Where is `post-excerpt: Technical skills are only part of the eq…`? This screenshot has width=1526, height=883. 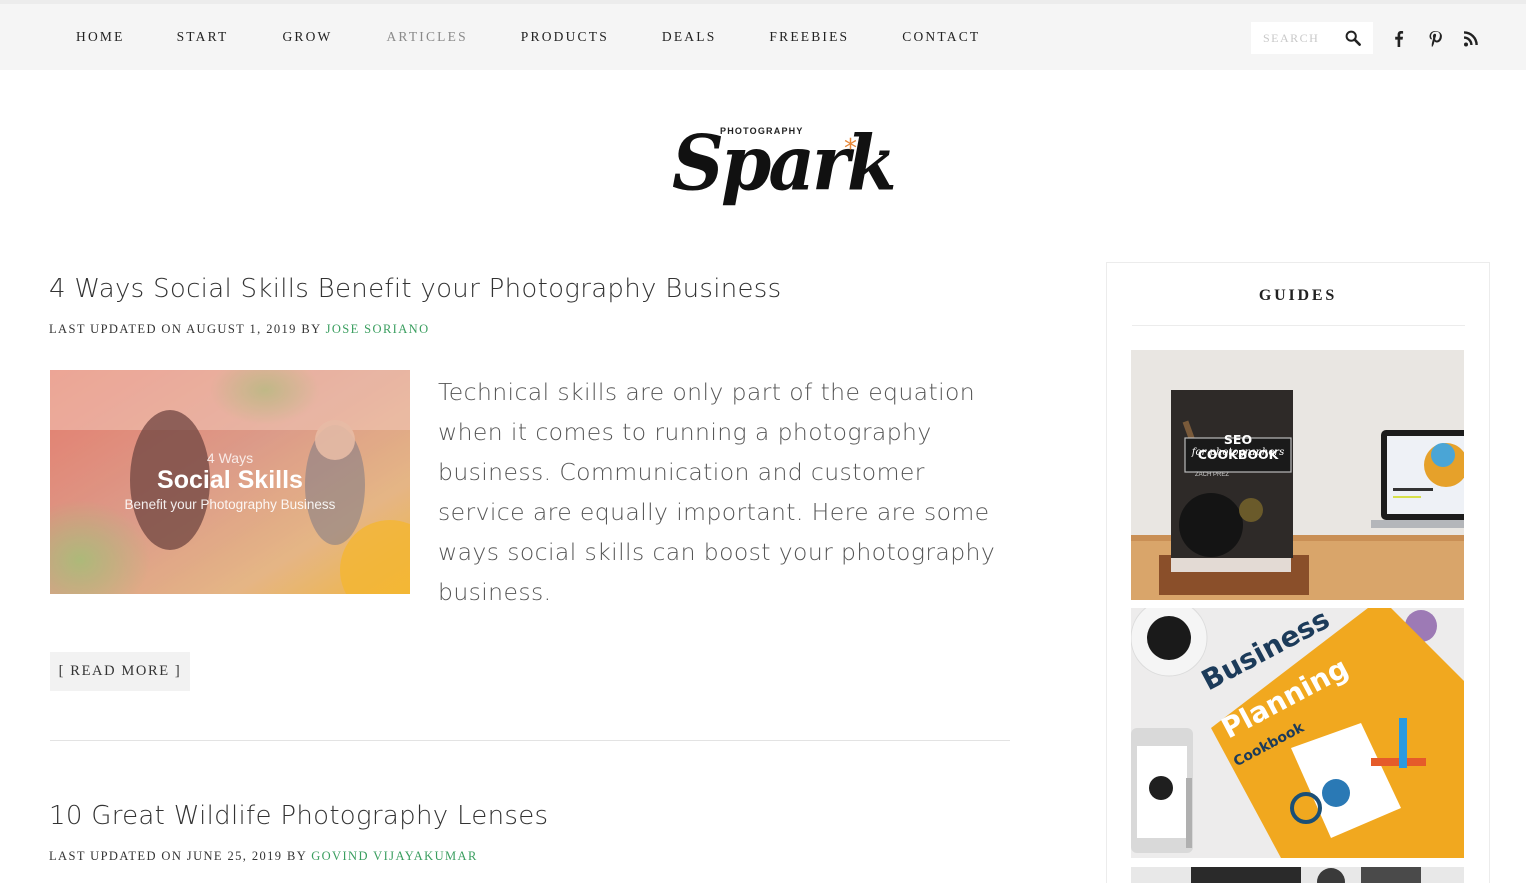 post-excerpt: Technical skills are only part of the eq… is located at coordinates (717, 492).